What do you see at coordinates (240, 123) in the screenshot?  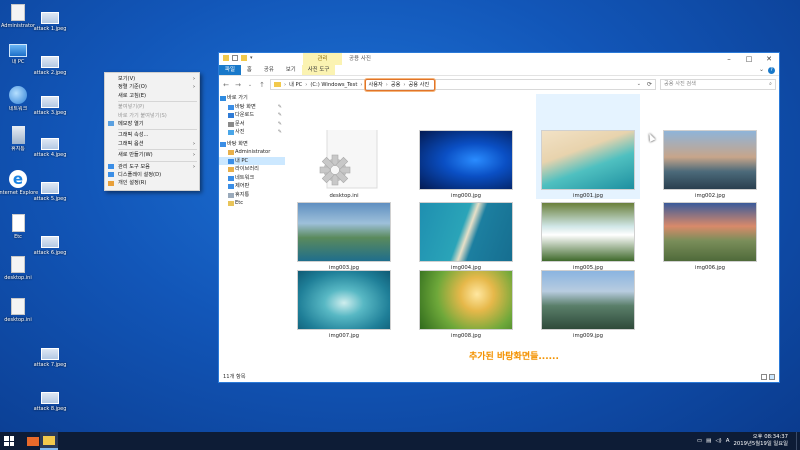 I see `nav-item-label: 문서` at bounding box center [240, 123].